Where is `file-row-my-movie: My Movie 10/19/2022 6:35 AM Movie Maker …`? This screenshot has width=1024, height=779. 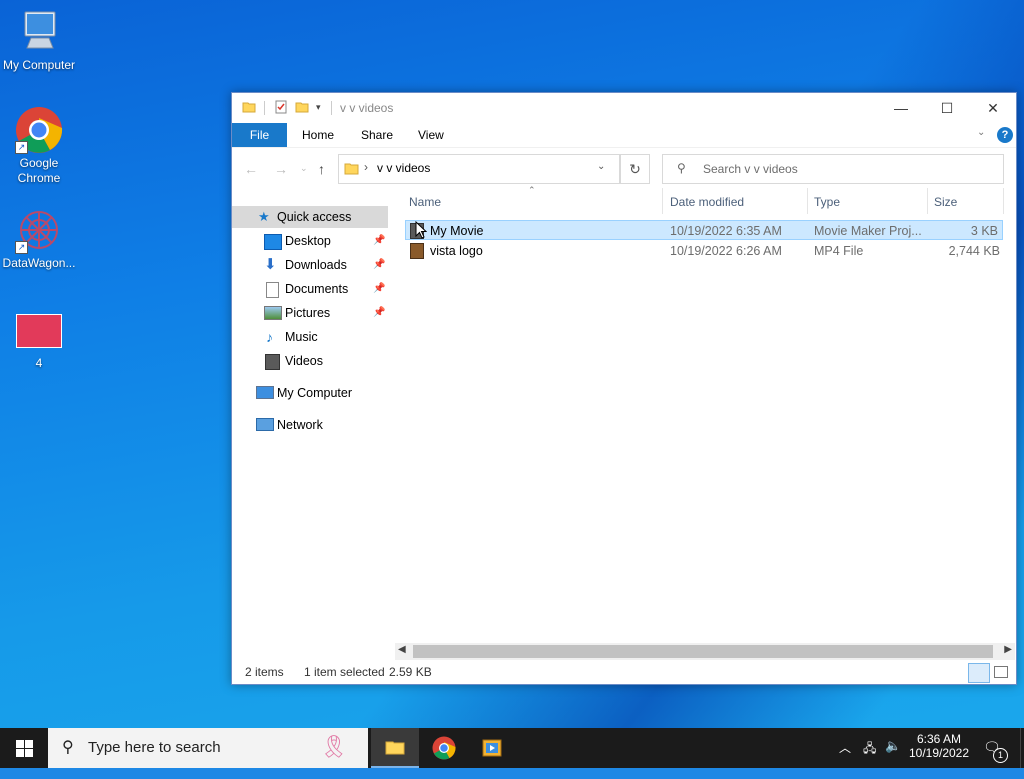
file-row-my-movie: My Movie 10/19/2022 6:35 AM Movie Maker … is located at coordinates (704, 230).